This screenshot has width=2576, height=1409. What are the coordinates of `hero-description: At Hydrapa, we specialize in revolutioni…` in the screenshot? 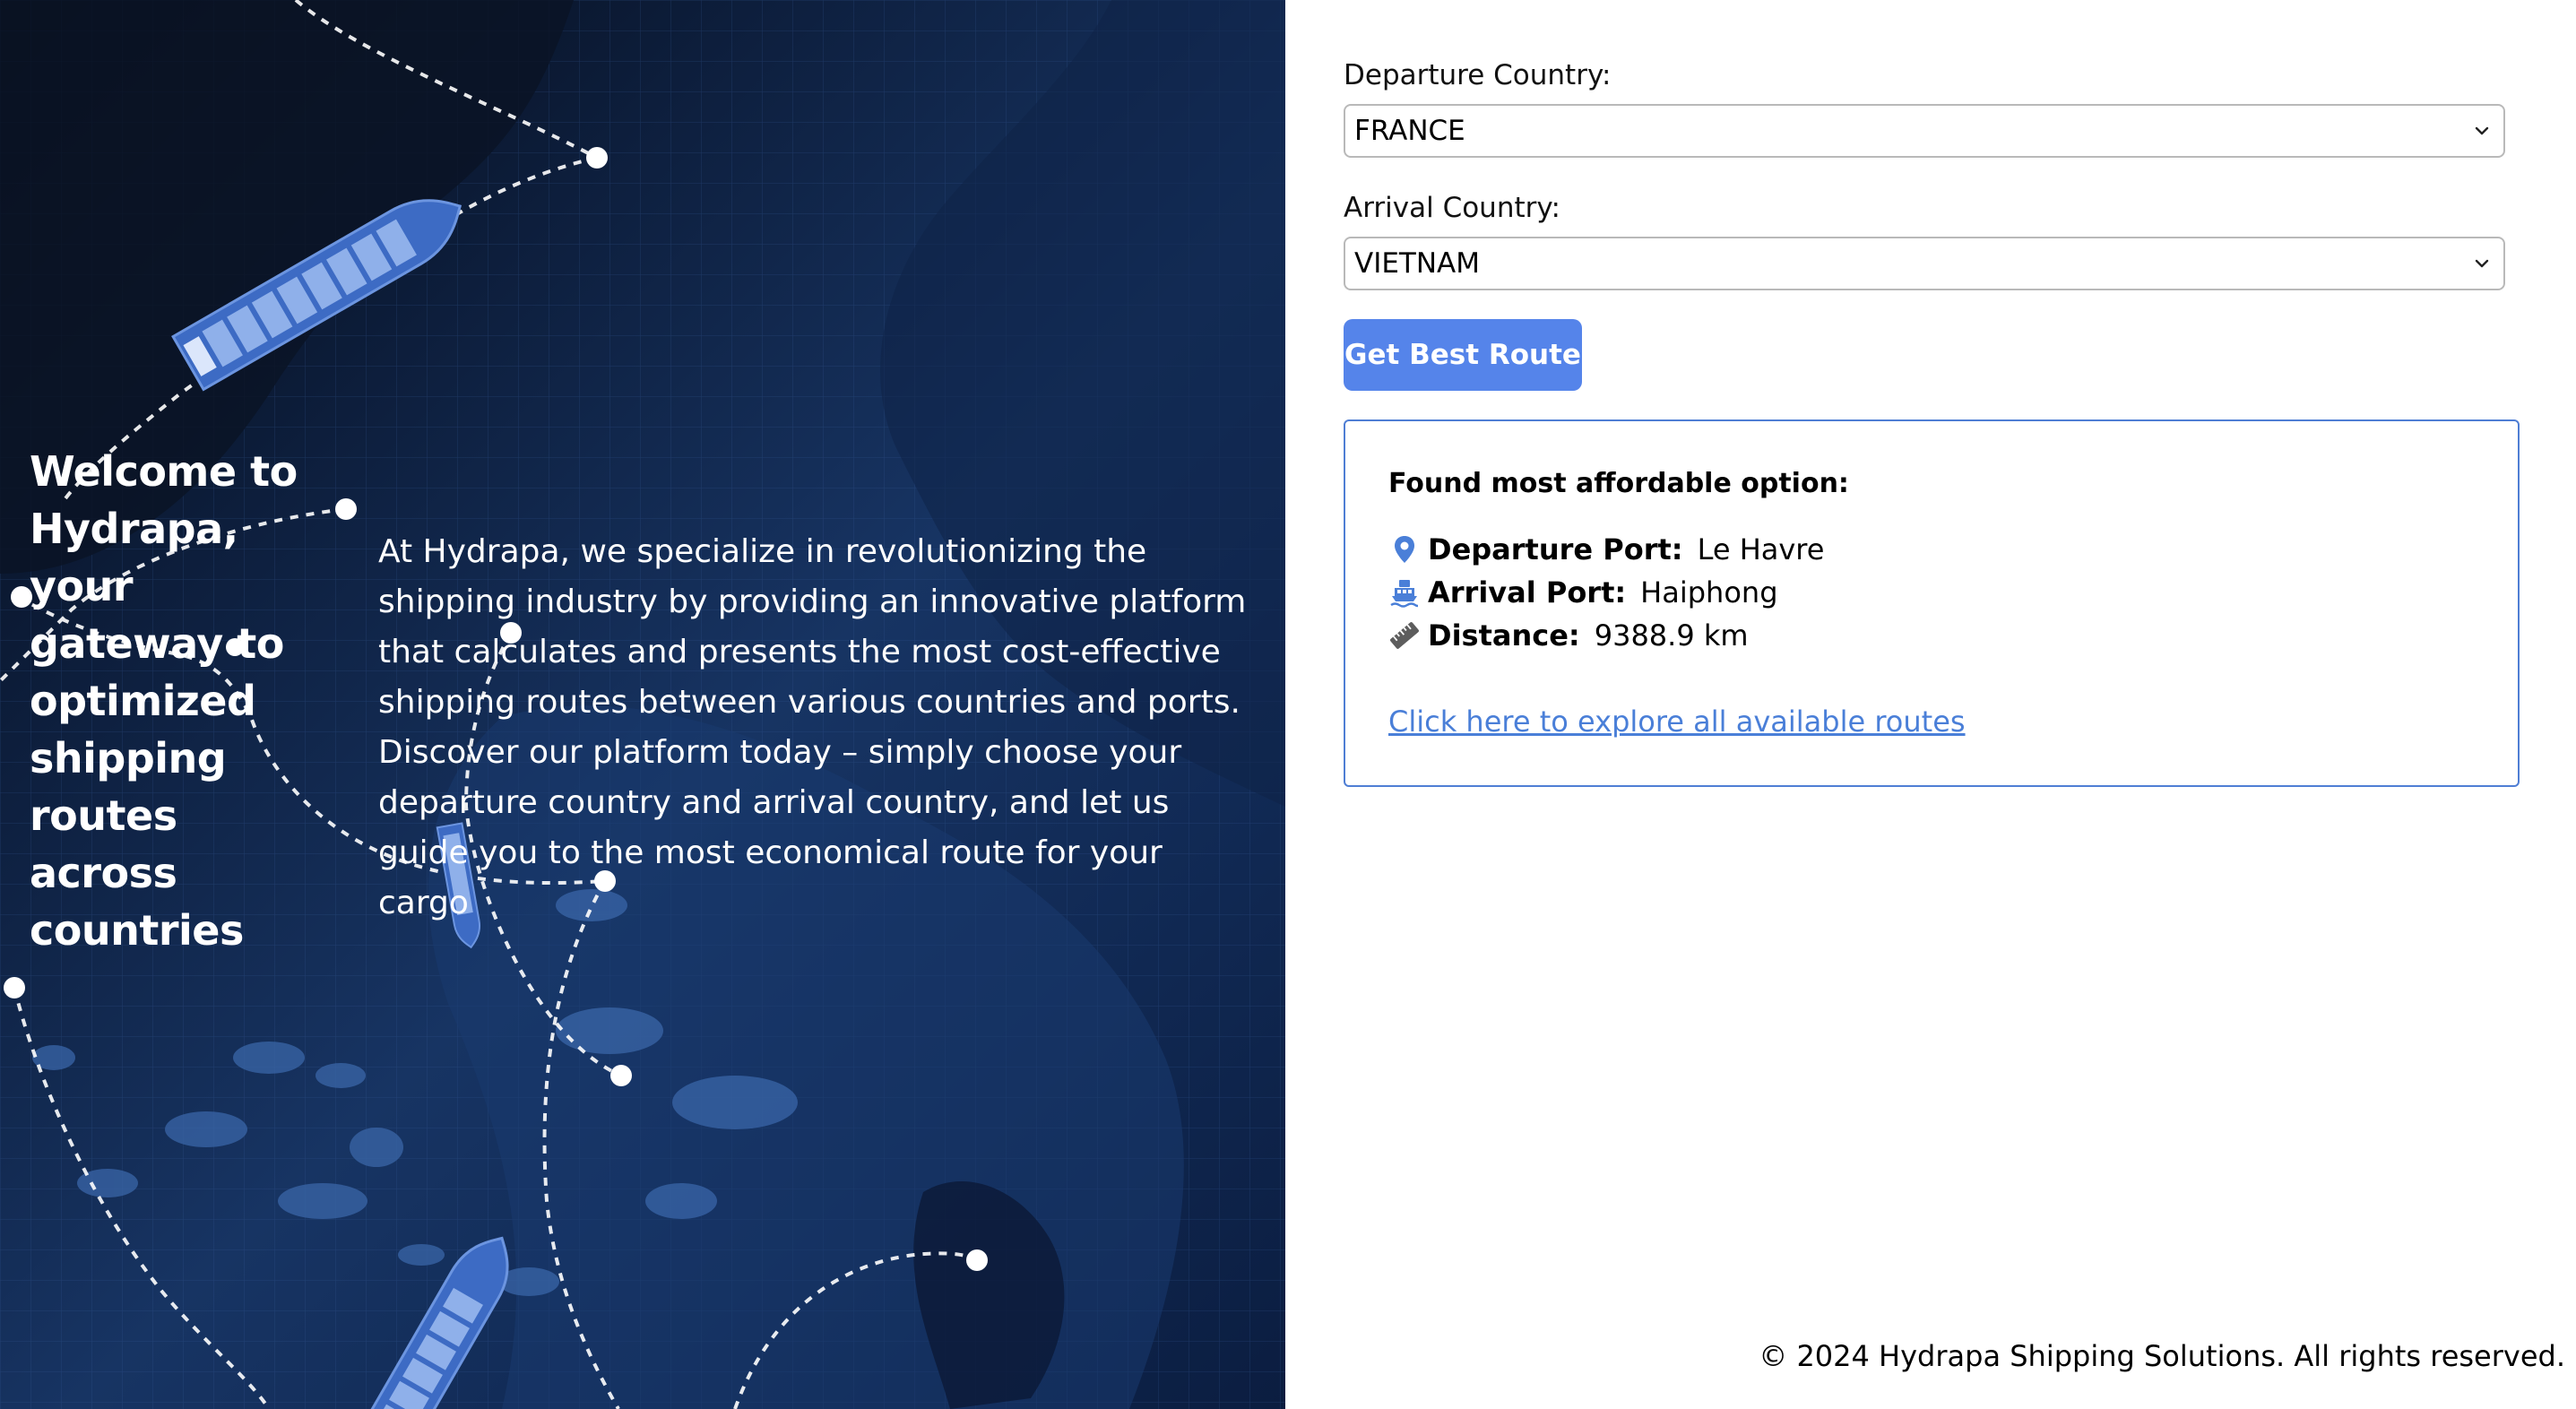 It's located at (812, 727).